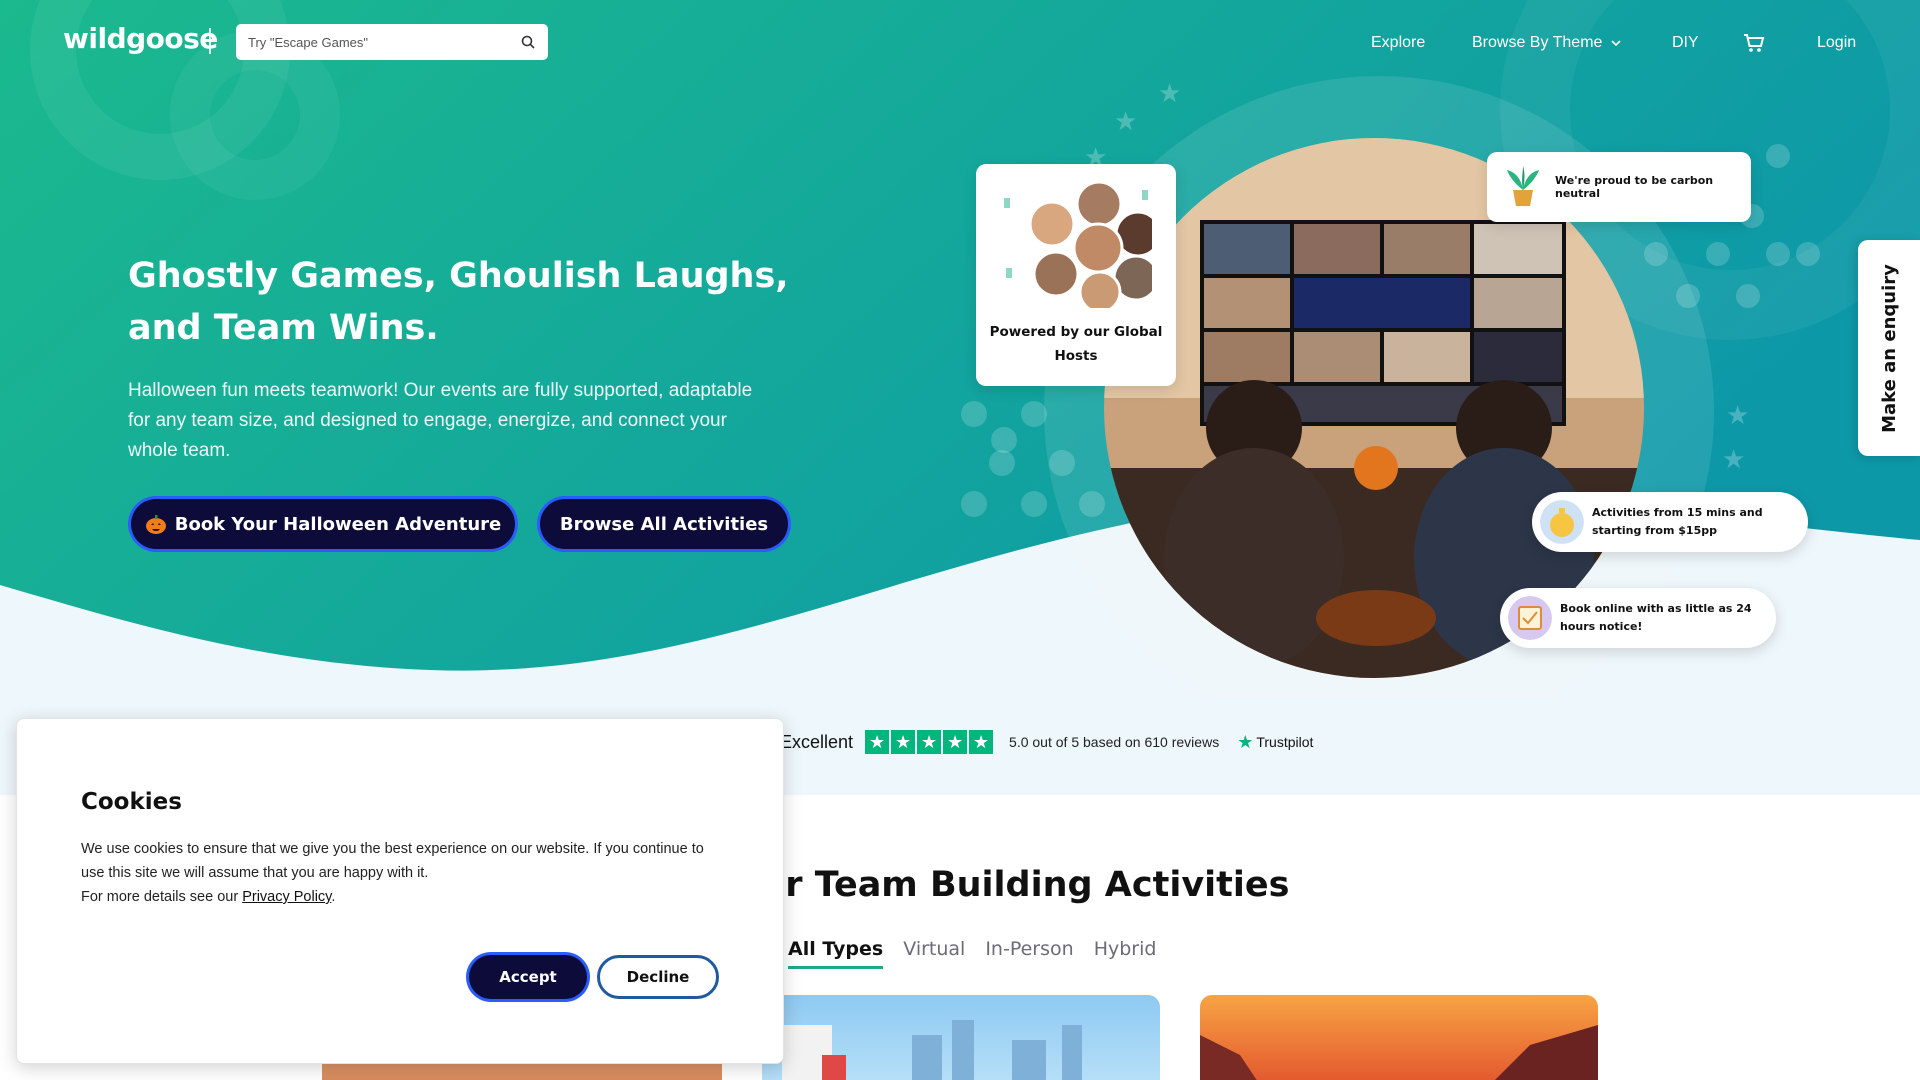 The image size is (1920, 1080). I want to click on book-halloween-label: Book Your Halloween Adventure, so click(338, 524).